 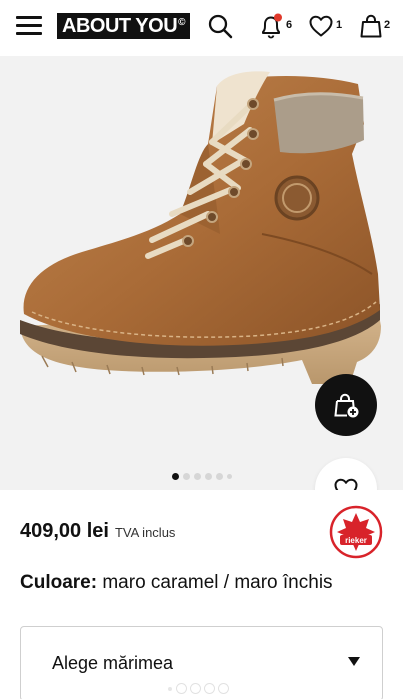 I want to click on notifications-count: 6, so click(x=289, y=25).